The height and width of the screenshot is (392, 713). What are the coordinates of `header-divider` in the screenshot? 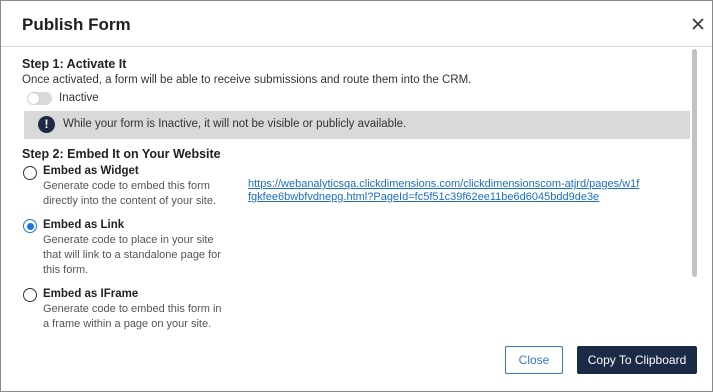 It's located at (356, 46).